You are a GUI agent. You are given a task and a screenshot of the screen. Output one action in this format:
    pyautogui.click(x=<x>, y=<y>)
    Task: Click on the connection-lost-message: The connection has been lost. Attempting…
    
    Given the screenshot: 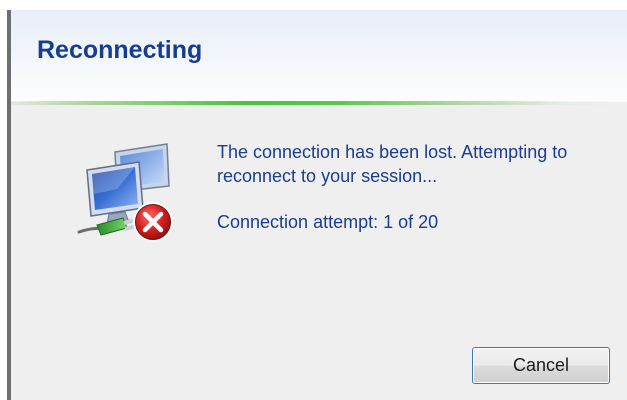 What is the action you would take?
    pyautogui.click(x=392, y=164)
    